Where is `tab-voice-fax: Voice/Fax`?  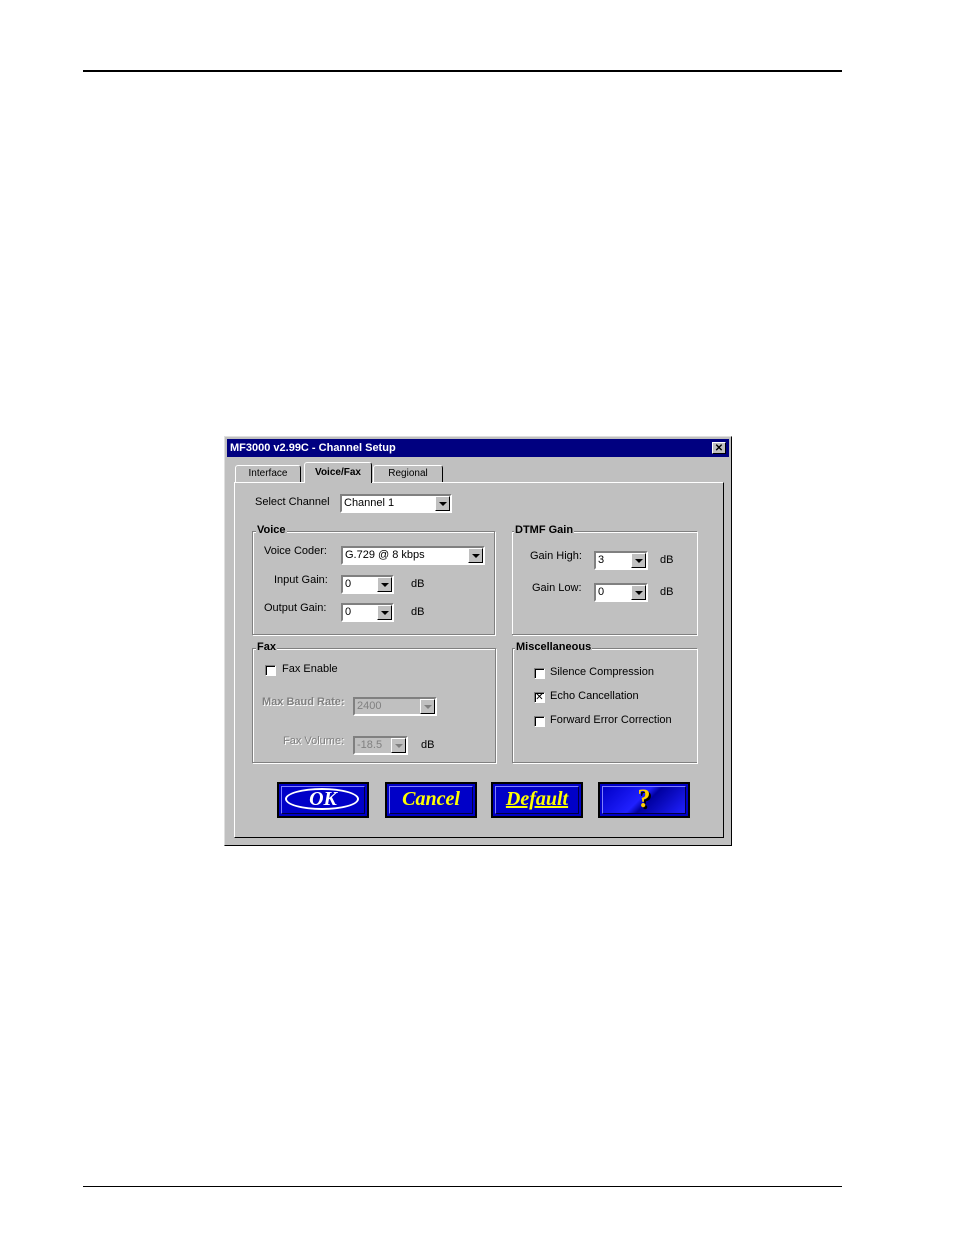
tab-voice-fax: Voice/Fax is located at coordinates (338, 472).